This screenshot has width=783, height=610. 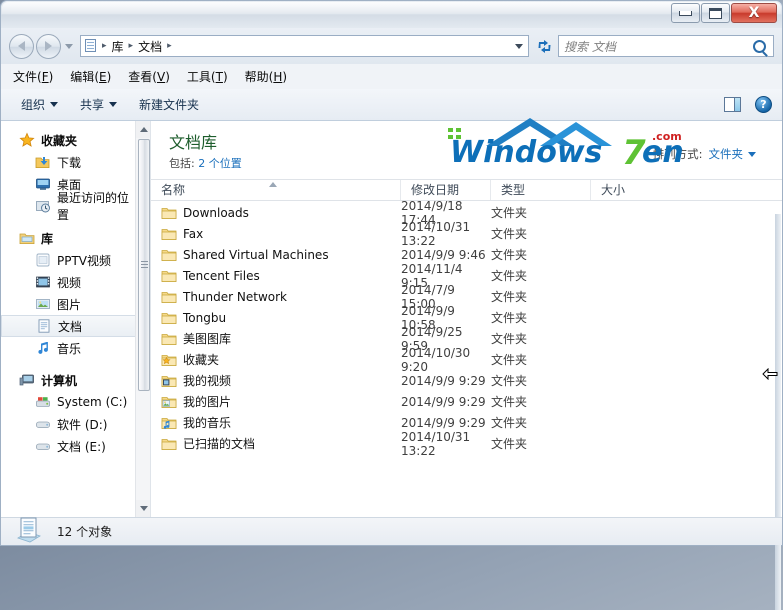 I want to click on arrange-by-label: 排列方式:, so click(x=677, y=154).